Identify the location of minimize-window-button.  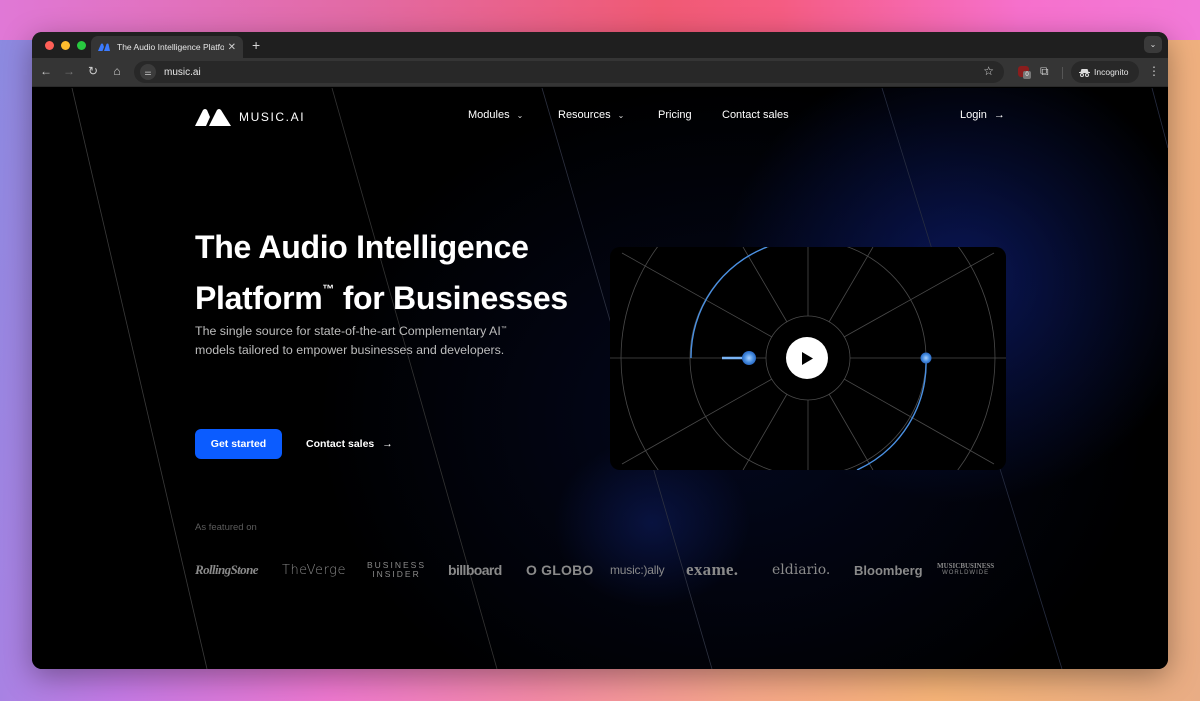
(65, 45).